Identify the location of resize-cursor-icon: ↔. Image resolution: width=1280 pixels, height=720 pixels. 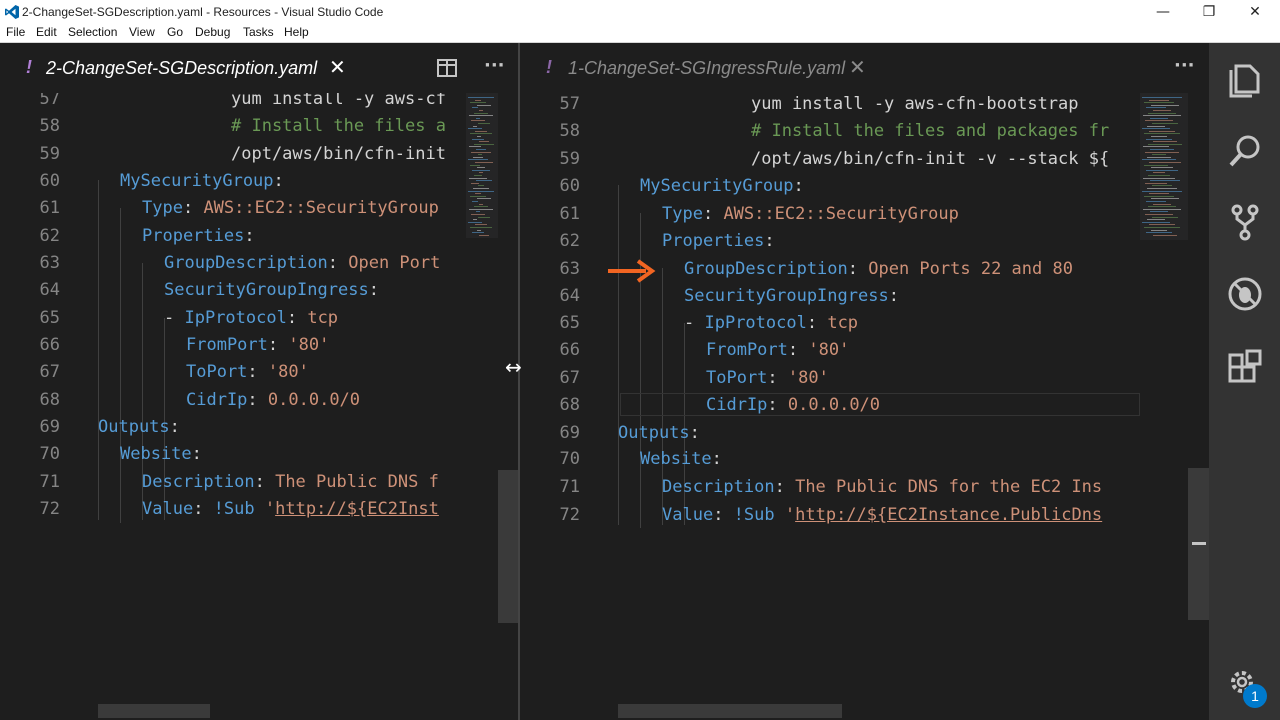
(513, 367).